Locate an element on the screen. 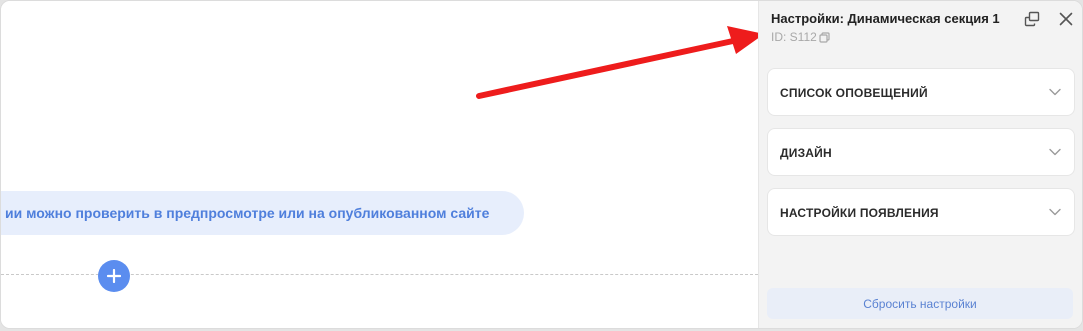 Image resolution: width=1083 pixels, height=331 pixels. detach-panel-button is located at coordinates (1032, 19).